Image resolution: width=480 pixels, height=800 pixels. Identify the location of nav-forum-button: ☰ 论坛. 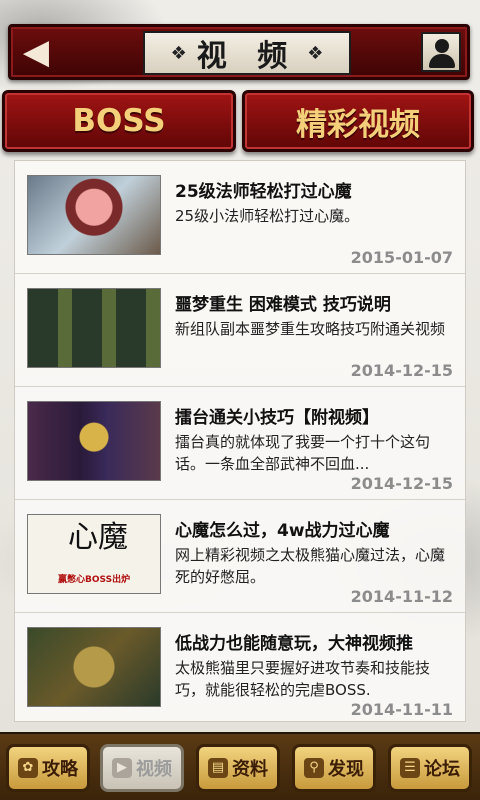
(430, 768).